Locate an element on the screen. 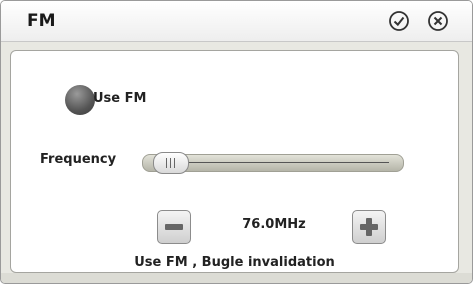 This screenshot has height=284, width=473. frequency-slider-thumb is located at coordinates (171, 163).